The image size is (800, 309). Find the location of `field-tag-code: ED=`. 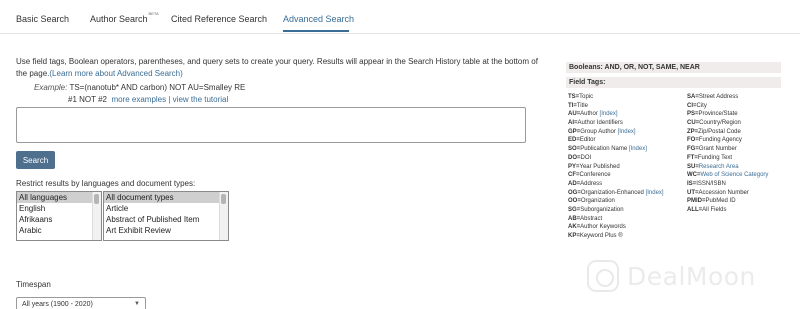

field-tag-code: ED= is located at coordinates (574, 140).